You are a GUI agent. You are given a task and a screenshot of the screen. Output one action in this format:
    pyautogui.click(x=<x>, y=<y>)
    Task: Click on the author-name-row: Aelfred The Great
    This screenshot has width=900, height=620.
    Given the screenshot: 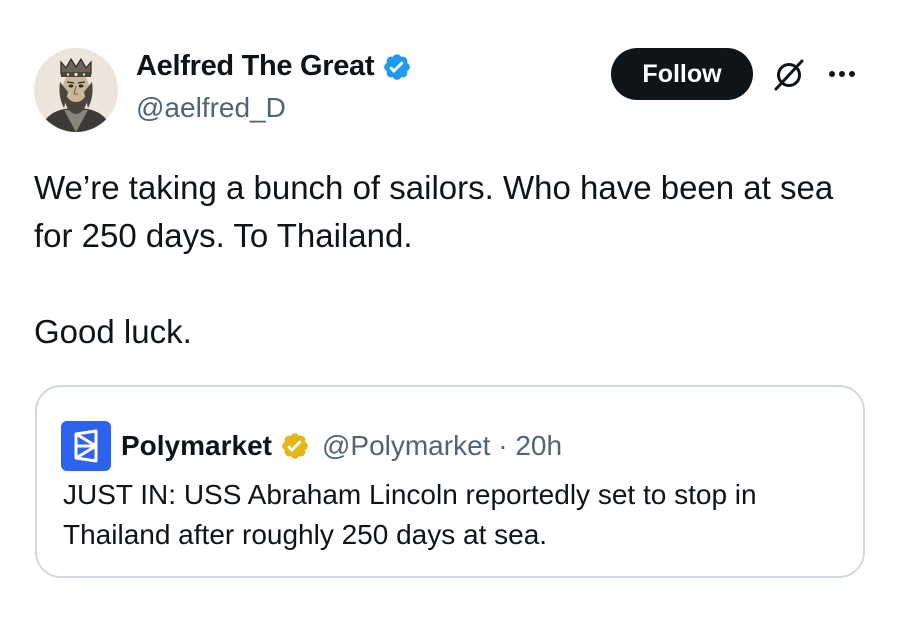 What is the action you would take?
    pyautogui.click(x=274, y=66)
    